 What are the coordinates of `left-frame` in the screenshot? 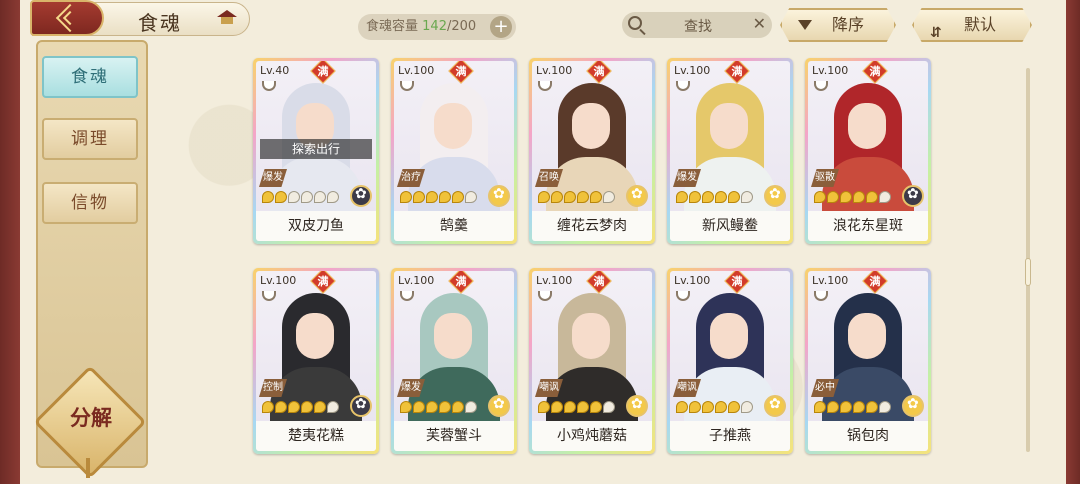 It's located at (10, 242).